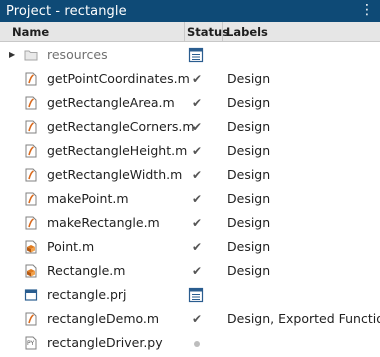  Describe the element at coordinates (87, 294) in the screenshot. I see `file-name: rectangle.prj` at that location.